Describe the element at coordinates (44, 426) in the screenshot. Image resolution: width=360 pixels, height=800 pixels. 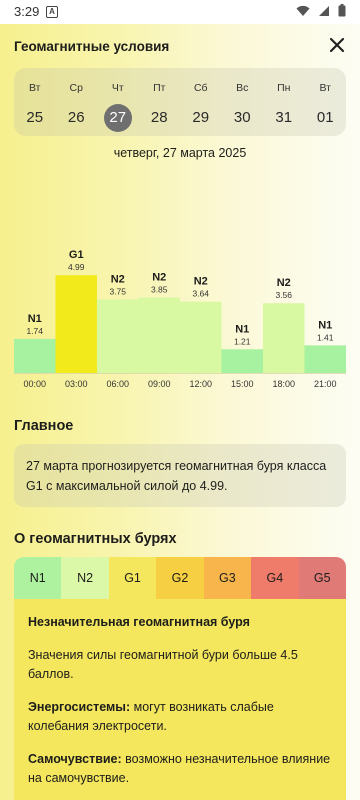
I see `main-section-title: Главное` at that location.